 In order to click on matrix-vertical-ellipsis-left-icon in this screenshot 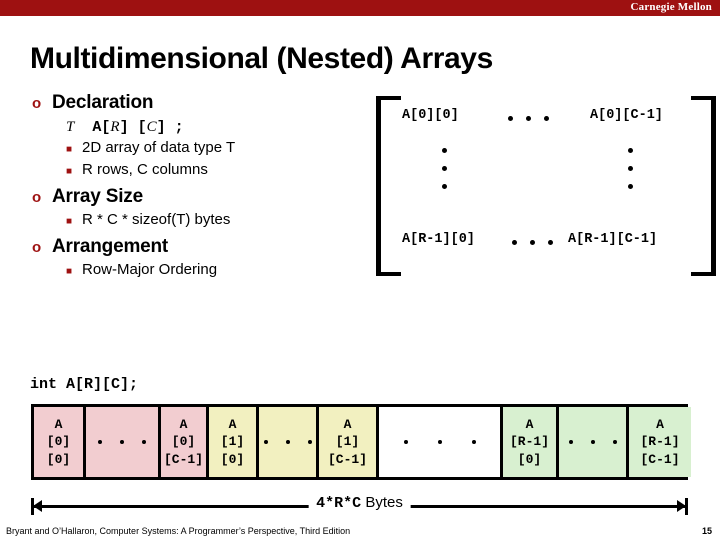, I will do `click(444, 168)`.